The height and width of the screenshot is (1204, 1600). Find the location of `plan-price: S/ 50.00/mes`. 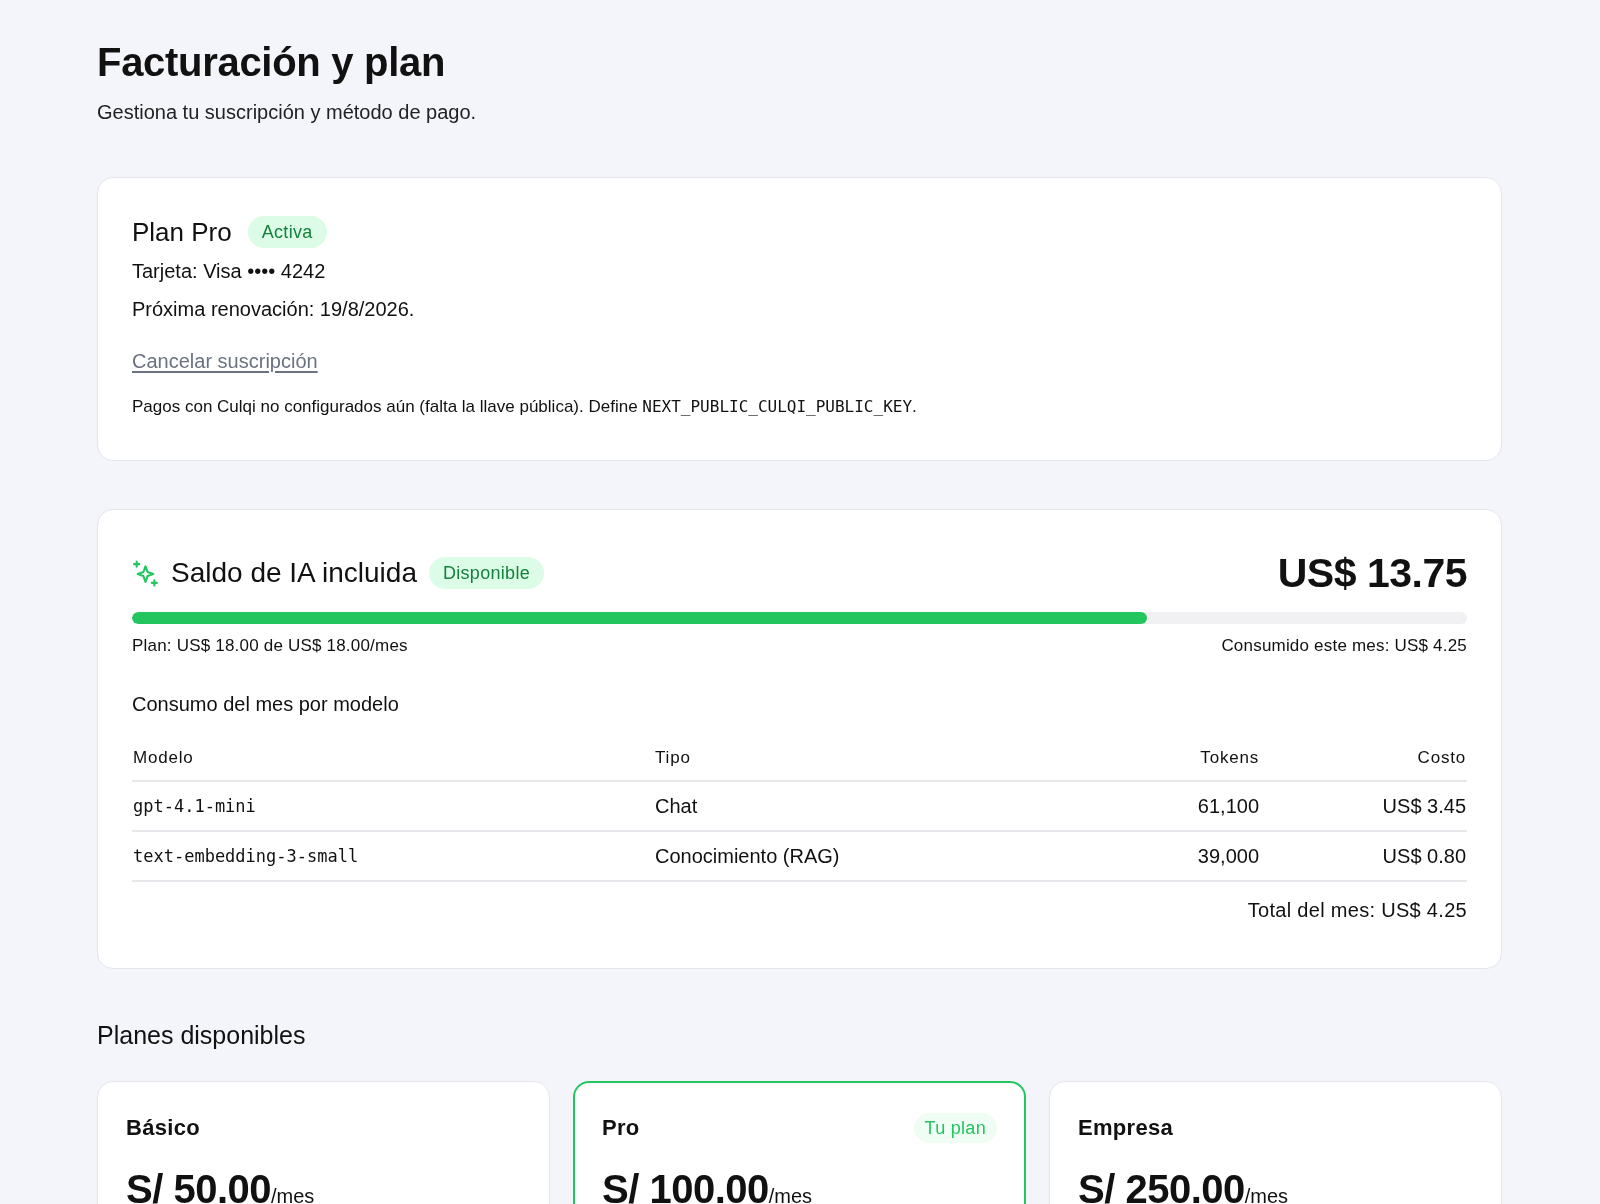

plan-price: S/ 50.00/mes is located at coordinates (221, 1185).